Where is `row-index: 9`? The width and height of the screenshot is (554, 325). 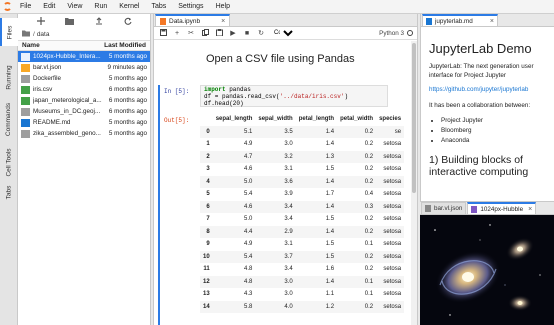 row-index: 9 is located at coordinates (208, 244).